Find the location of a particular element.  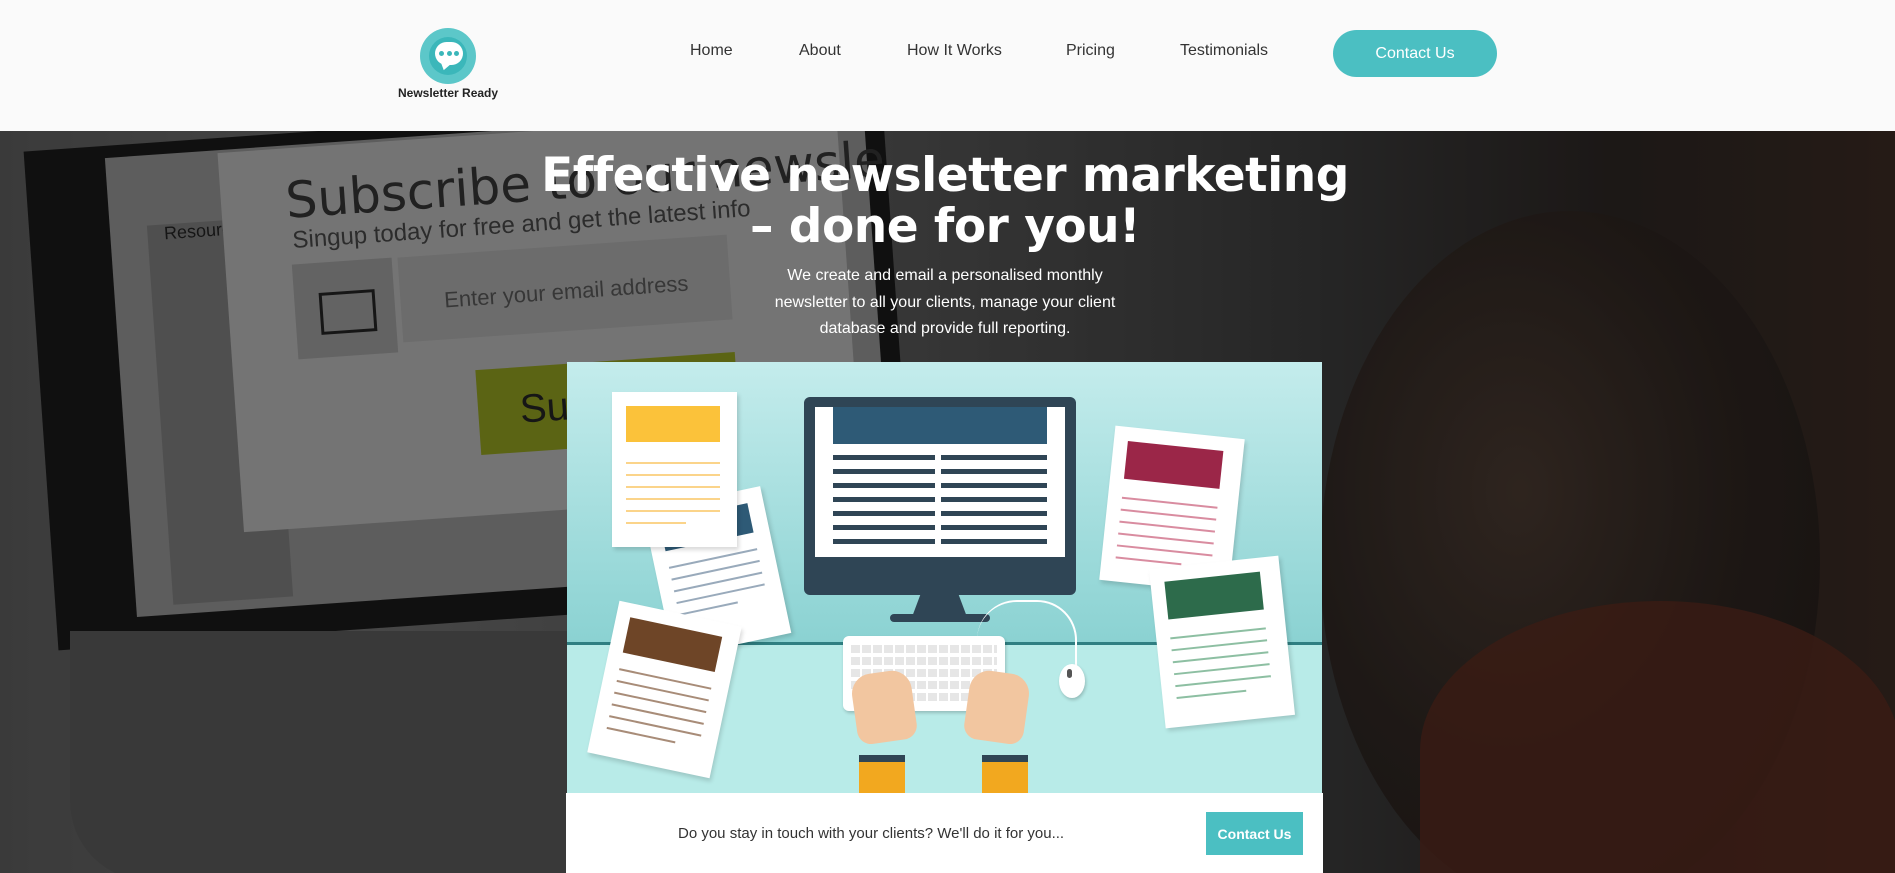

nav-how-it-works: How It Works is located at coordinates (954, 51).